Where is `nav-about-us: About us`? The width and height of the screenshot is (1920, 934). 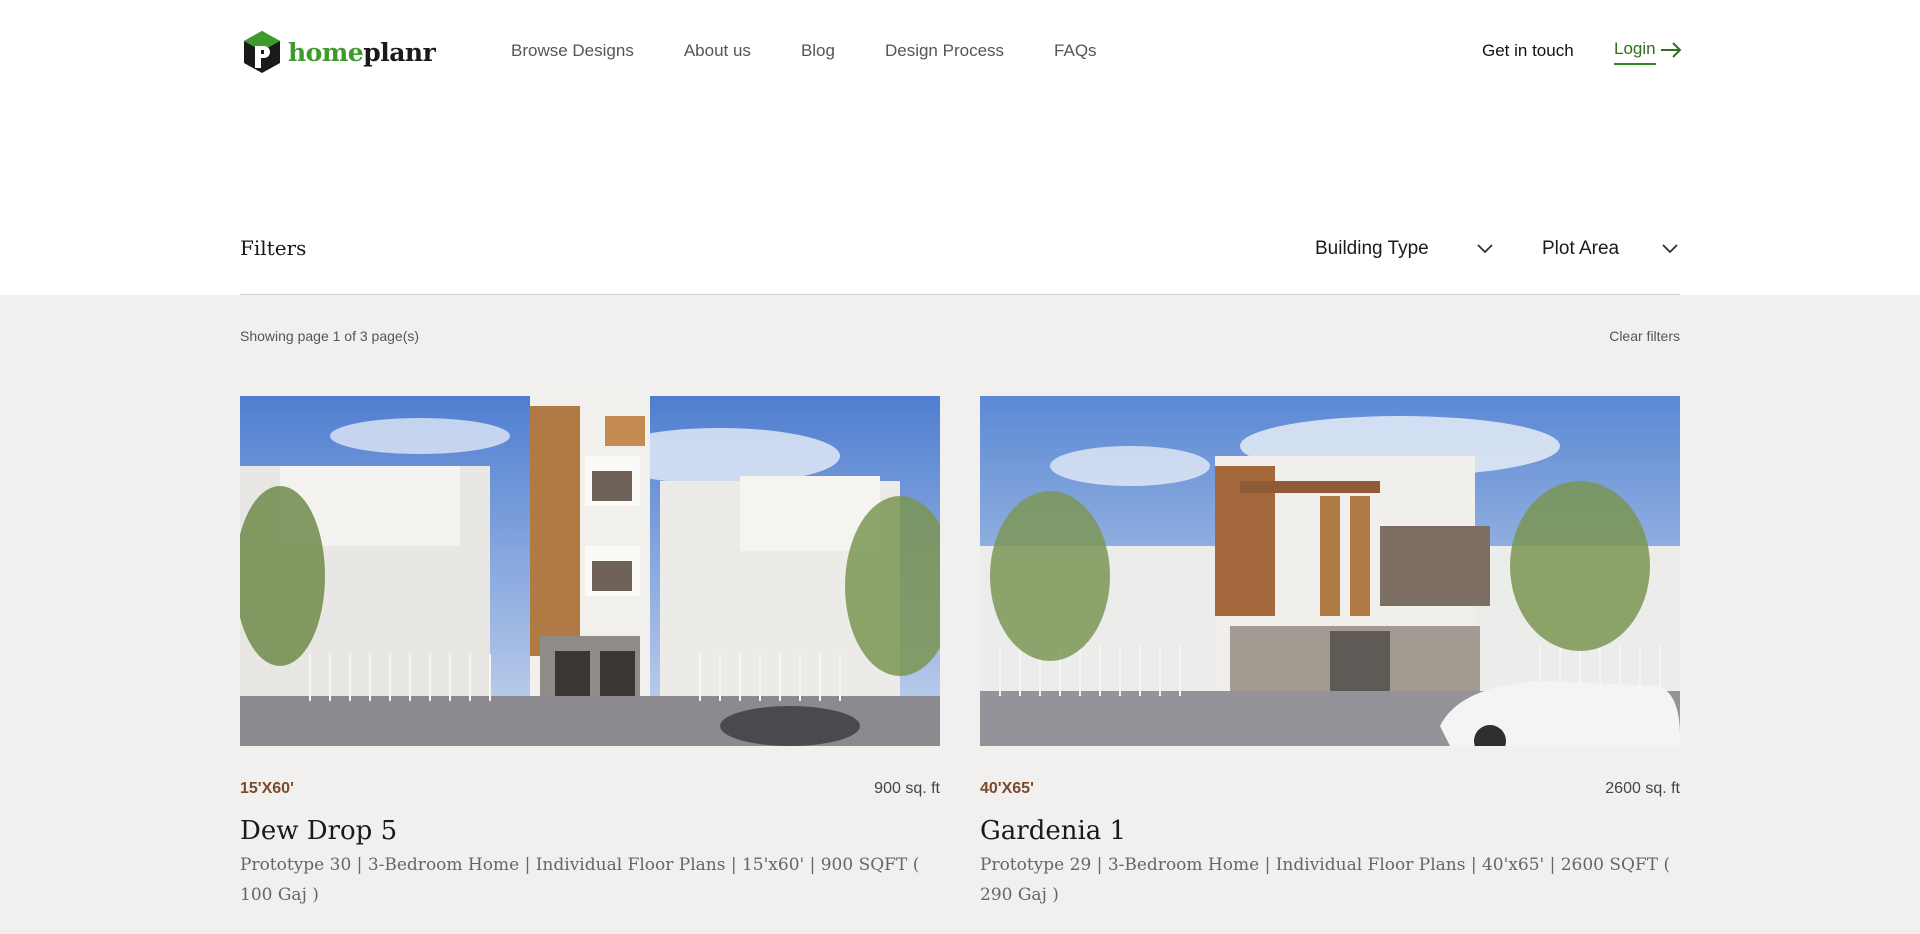
nav-about-us: About us is located at coordinates (717, 51).